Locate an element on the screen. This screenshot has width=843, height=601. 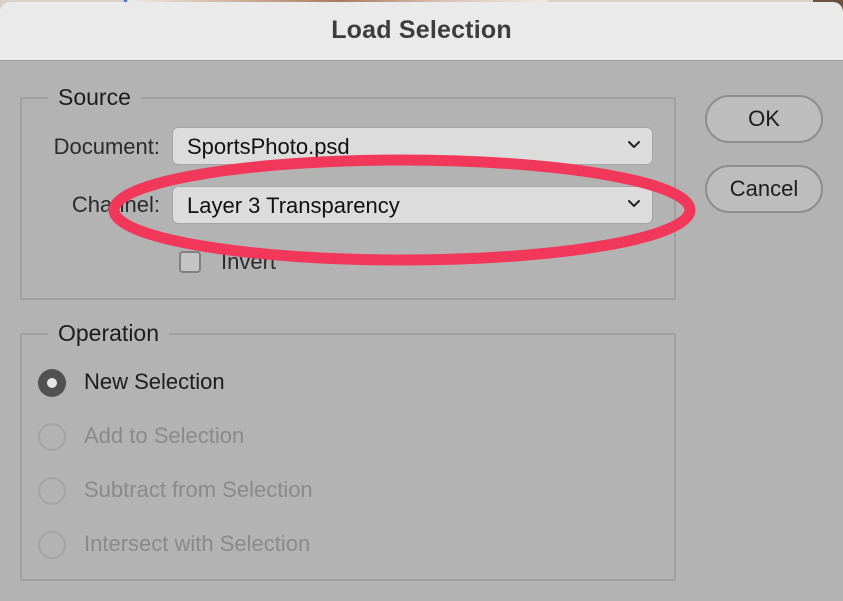
channel-label: Channel: is located at coordinates (115, 204).